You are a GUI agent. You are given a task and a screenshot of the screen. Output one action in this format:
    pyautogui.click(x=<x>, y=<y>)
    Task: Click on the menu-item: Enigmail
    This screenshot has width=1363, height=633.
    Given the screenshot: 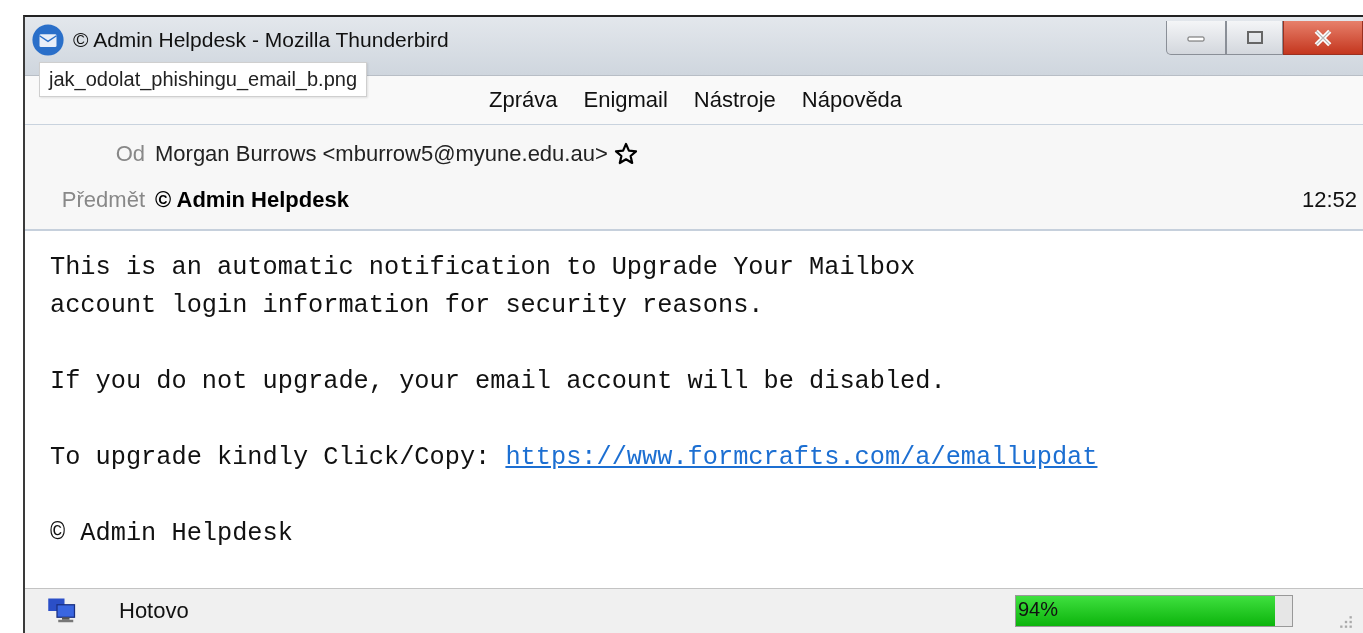 What is the action you would take?
    pyautogui.click(x=625, y=100)
    